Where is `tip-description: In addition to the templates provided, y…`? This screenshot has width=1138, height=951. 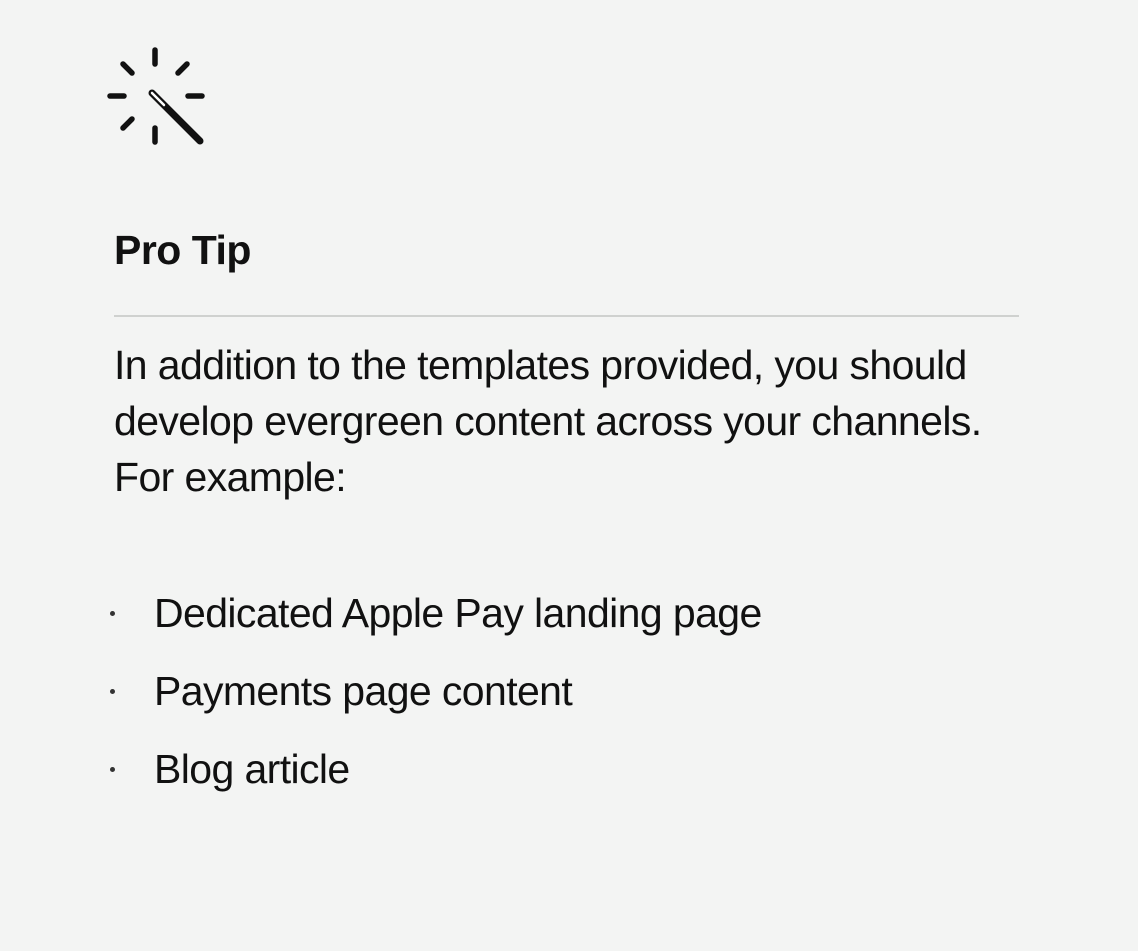 tip-description: In addition to the templates provided, y… is located at coordinates (548, 421).